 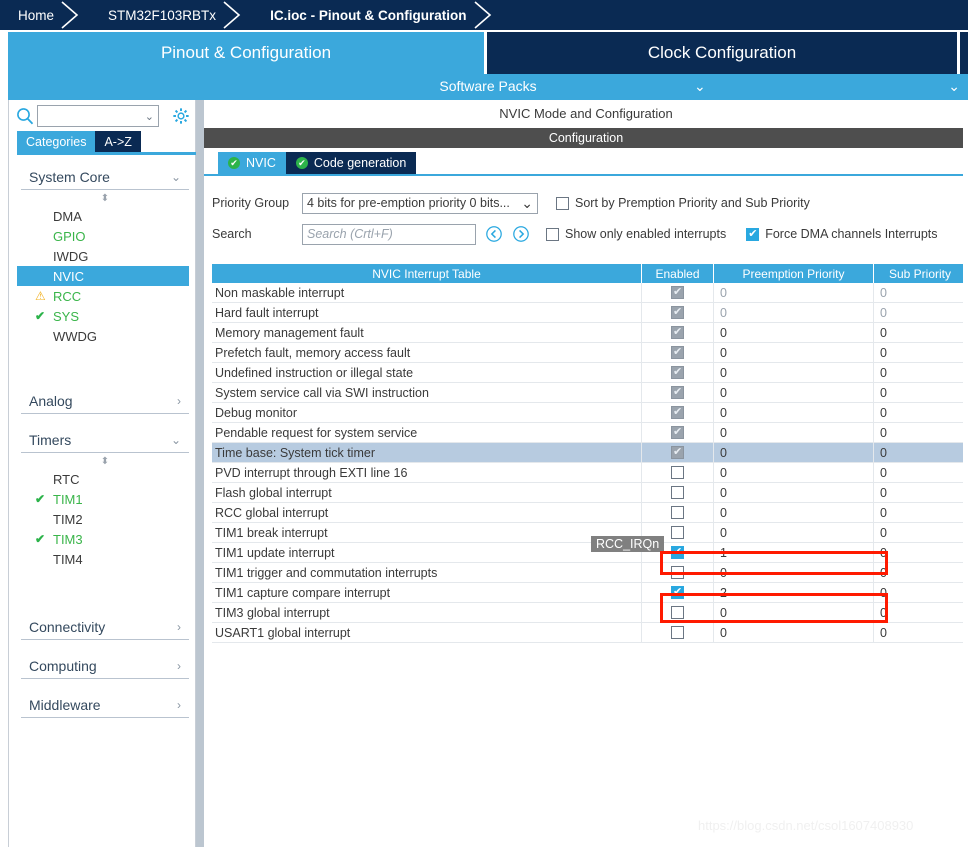 What do you see at coordinates (105, 627) in the screenshot?
I see `sidebar-group-header-connectivity: Connectivity ›` at bounding box center [105, 627].